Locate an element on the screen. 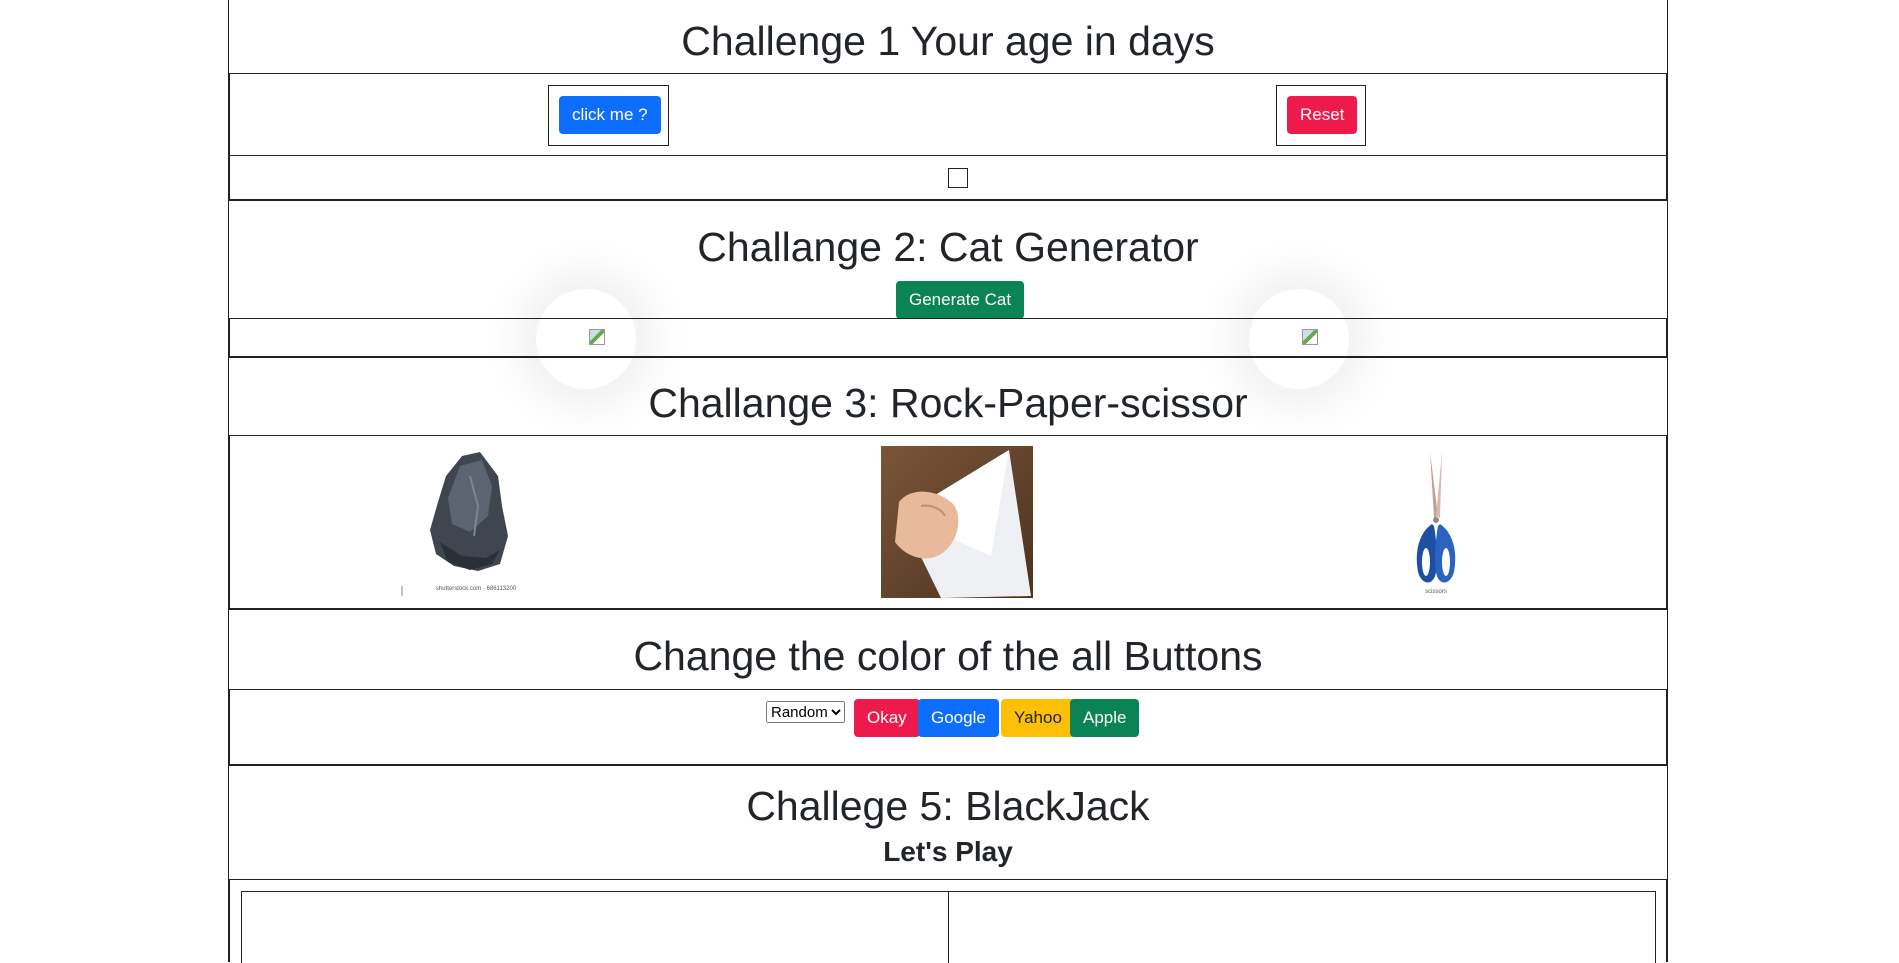 Image resolution: width=1899 pixels, height=963 pixels. challenge4-header: Change the color of the all Buttons is located at coordinates (948, 650).